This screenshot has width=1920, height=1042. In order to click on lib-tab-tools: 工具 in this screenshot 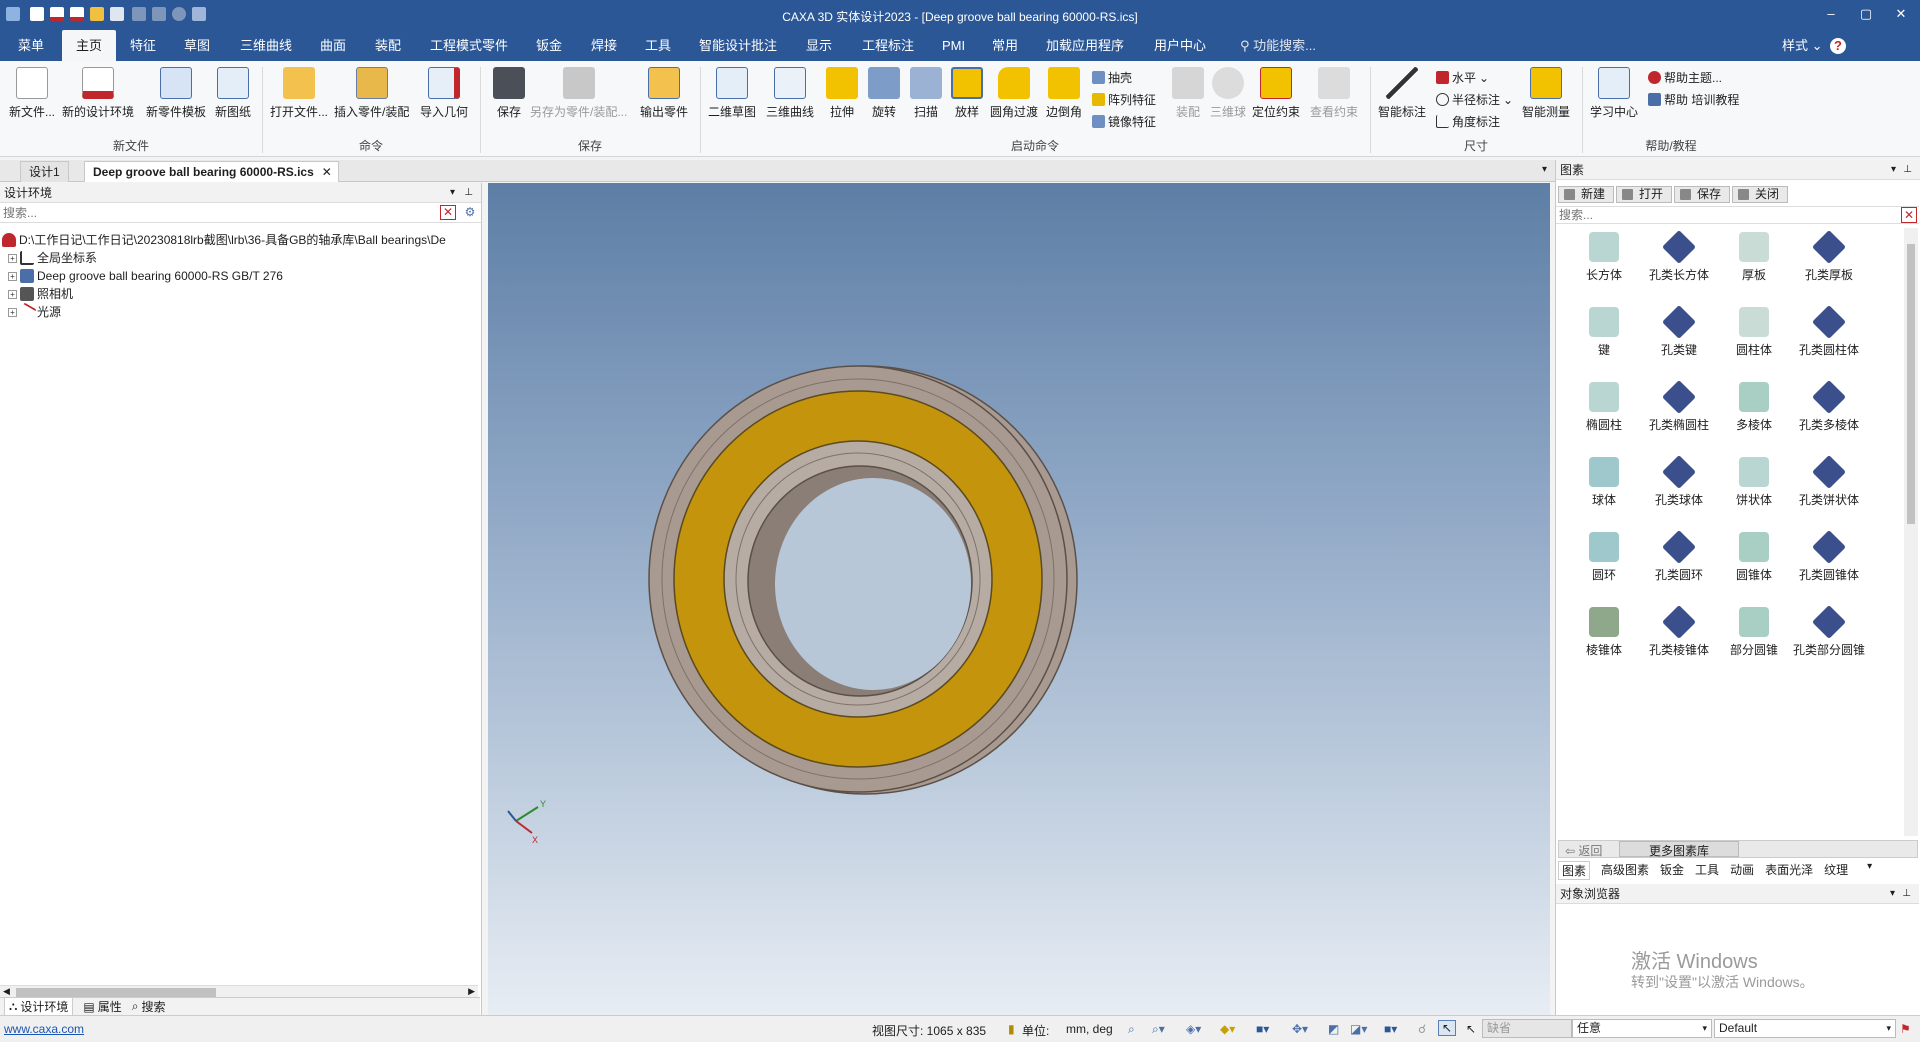, I will do `click(1707, 870)`.